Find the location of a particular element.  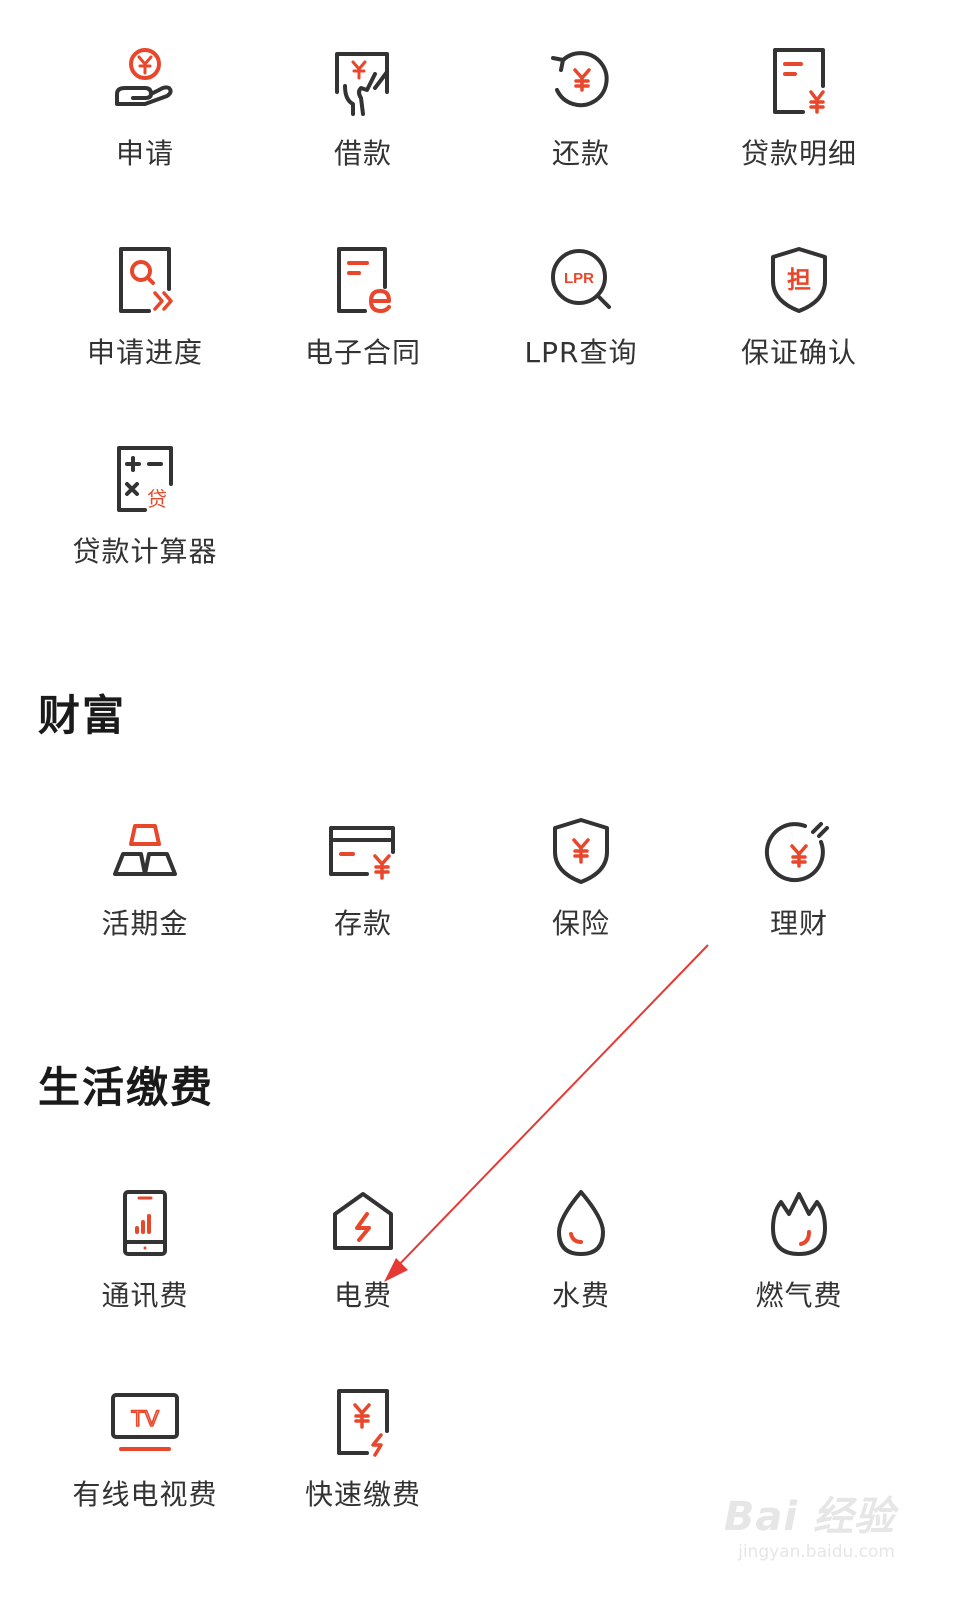

loan-detail: 贷款明细 is located at coordinates (799, 117).